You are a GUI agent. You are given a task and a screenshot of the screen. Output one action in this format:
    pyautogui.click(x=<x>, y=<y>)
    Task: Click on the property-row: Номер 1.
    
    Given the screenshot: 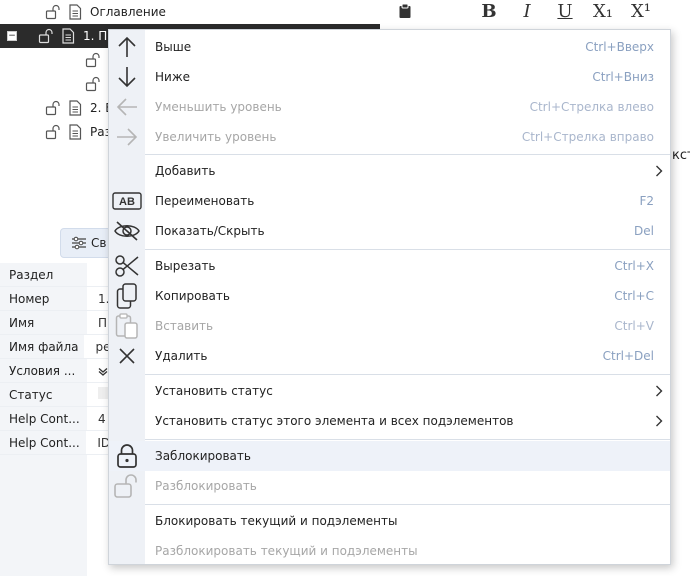 What is the action you would take?
    pyautogui.click(x=55, y=299)
    